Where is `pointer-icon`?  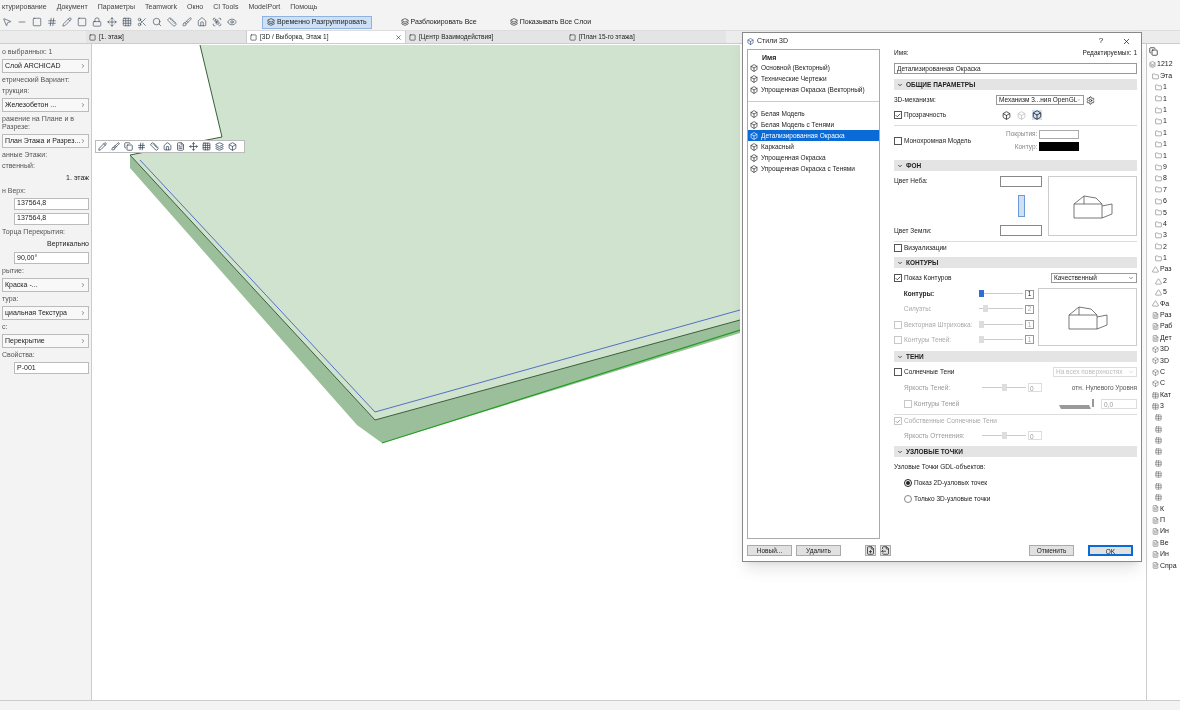
pointer-icon is located at coordinates (7, 22).